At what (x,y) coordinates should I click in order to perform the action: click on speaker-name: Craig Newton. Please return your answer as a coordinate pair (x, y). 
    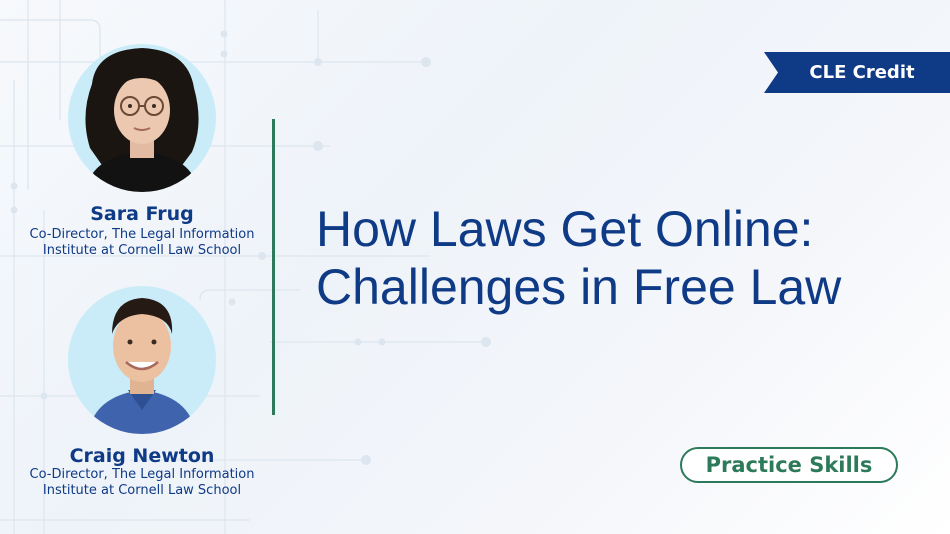
    Looking at the image, I should click on (142, 456).